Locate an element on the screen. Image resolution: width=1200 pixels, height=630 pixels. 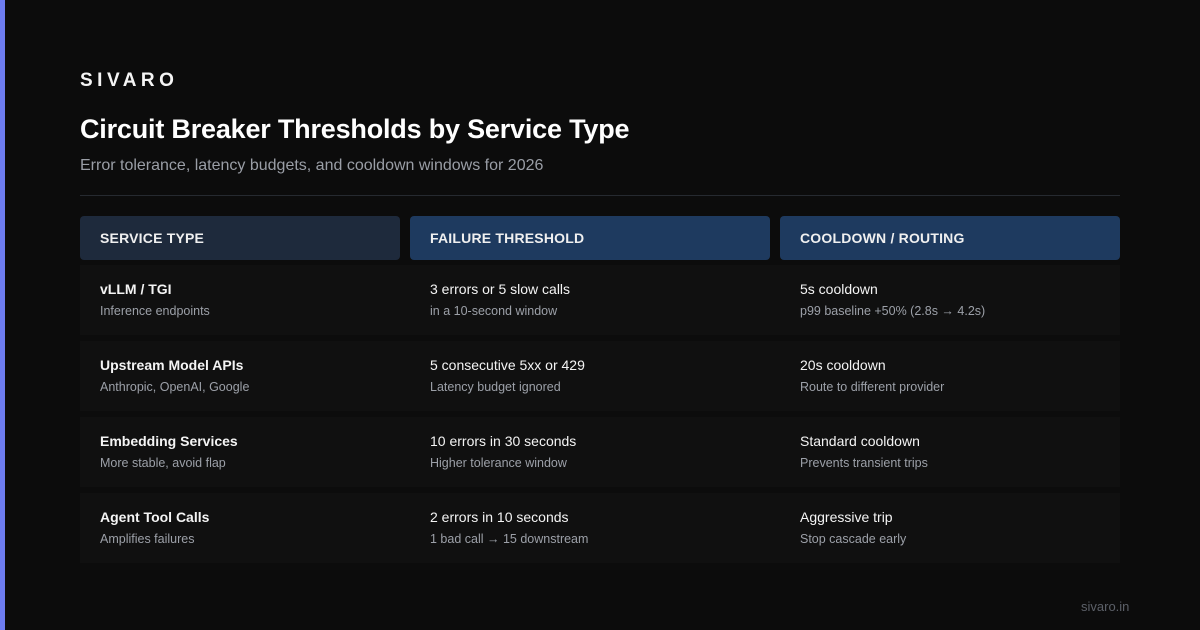
column-header-cooldown-routing: COOLDOWN / ROUTING is located at coordinates (950, 238).